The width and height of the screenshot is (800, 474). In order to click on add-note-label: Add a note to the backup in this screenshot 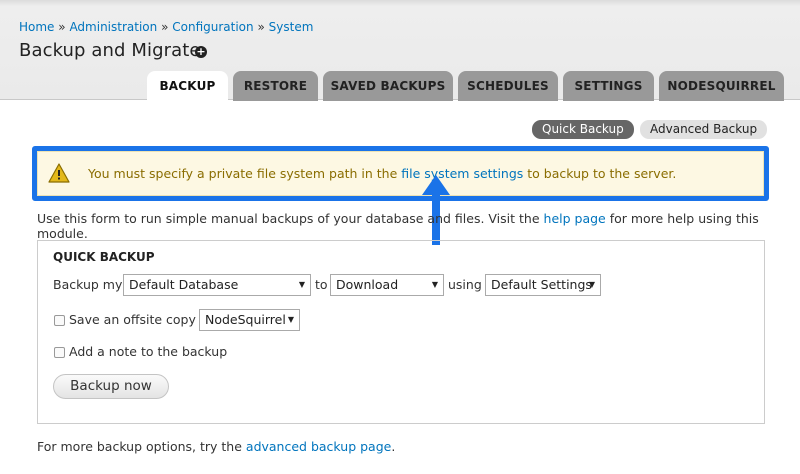, I will do `click(148, 351)`.